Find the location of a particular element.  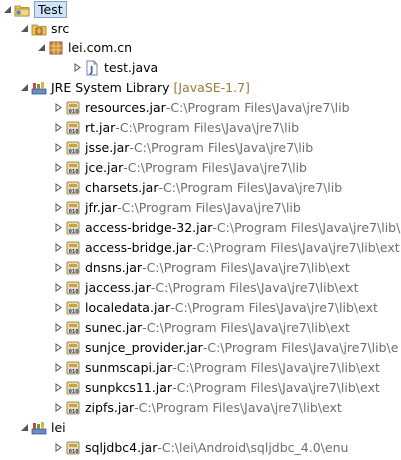

tree-item-jre-library: JRE System Library [JavaSE-1.7] is located at coordinates (133, 87).